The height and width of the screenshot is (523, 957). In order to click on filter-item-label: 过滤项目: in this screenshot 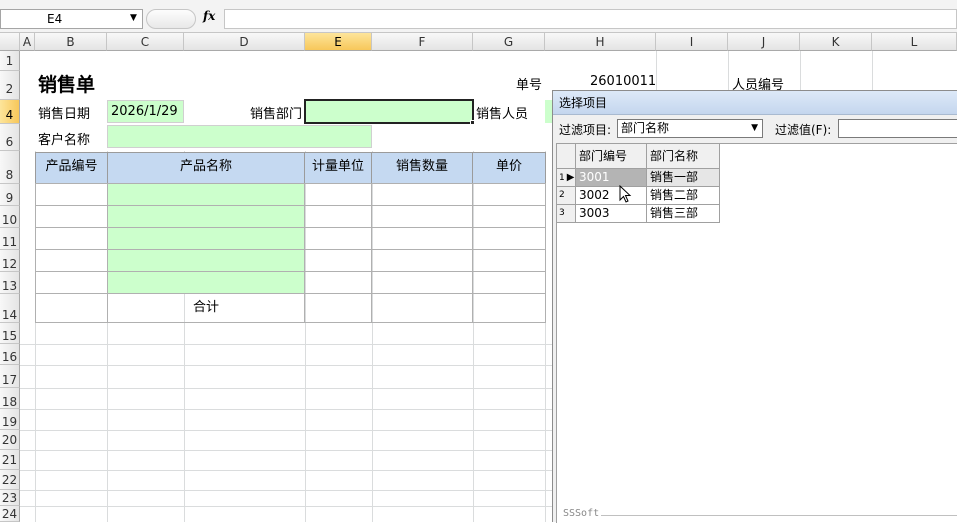, I will do `click(585, 130)`.